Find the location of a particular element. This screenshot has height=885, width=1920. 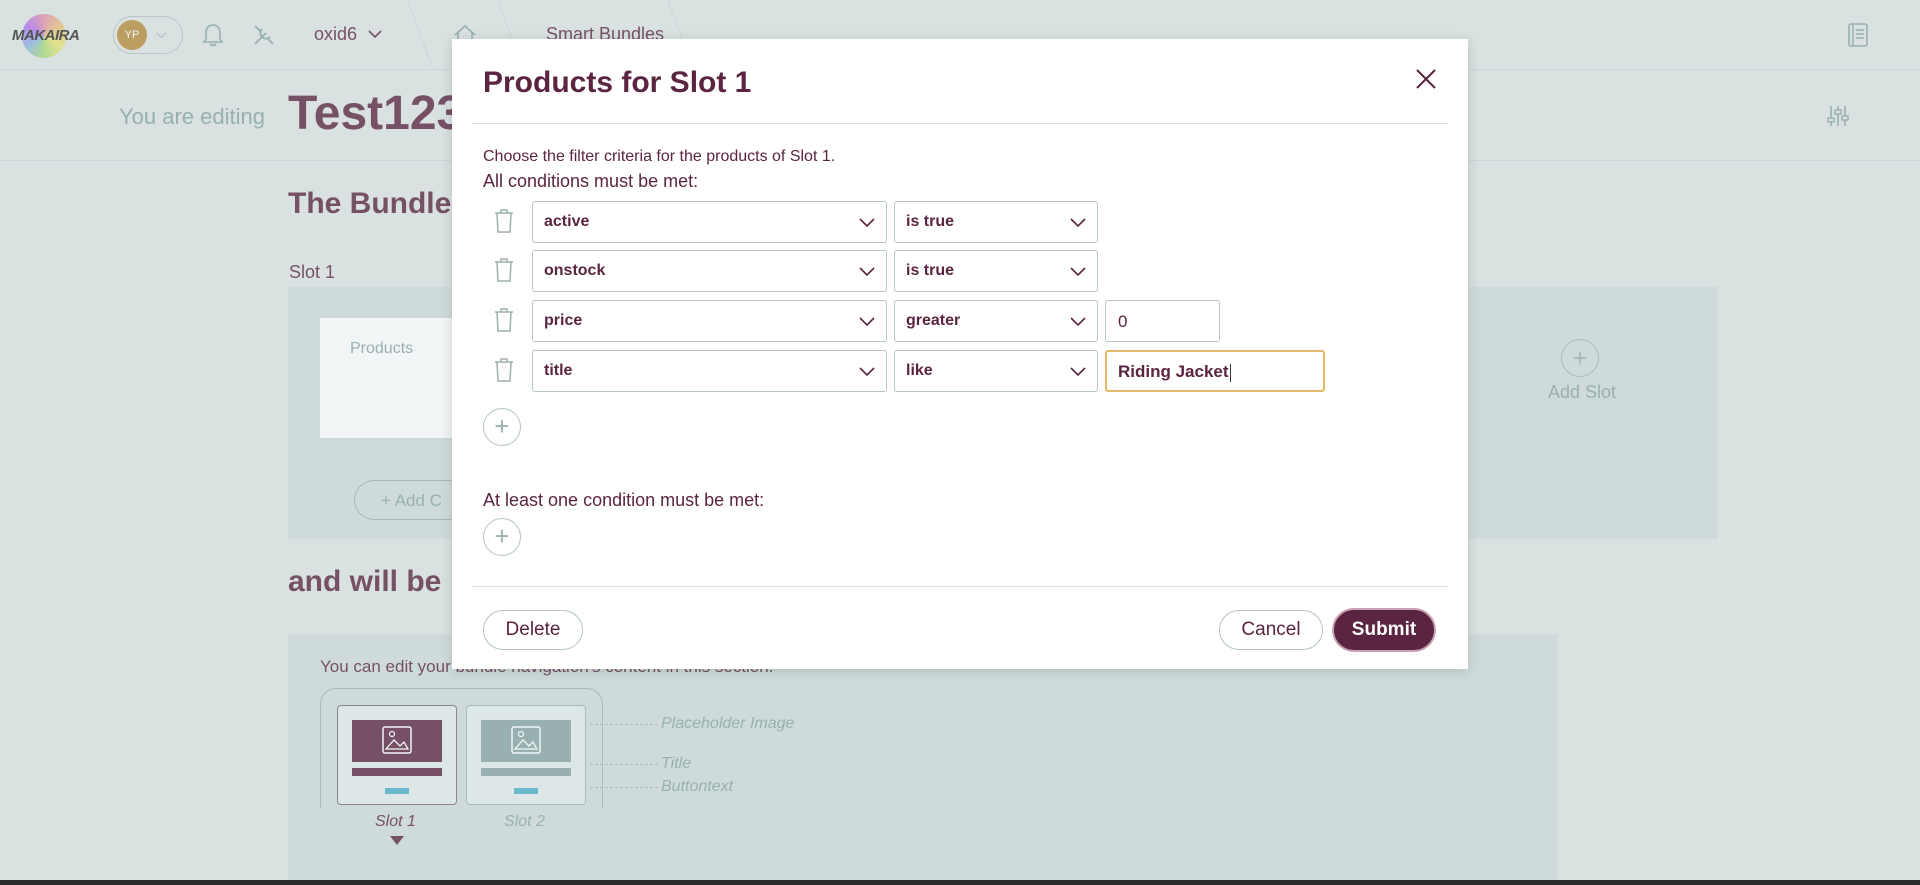

legend-title: Title is located at coordinates (676, 763).